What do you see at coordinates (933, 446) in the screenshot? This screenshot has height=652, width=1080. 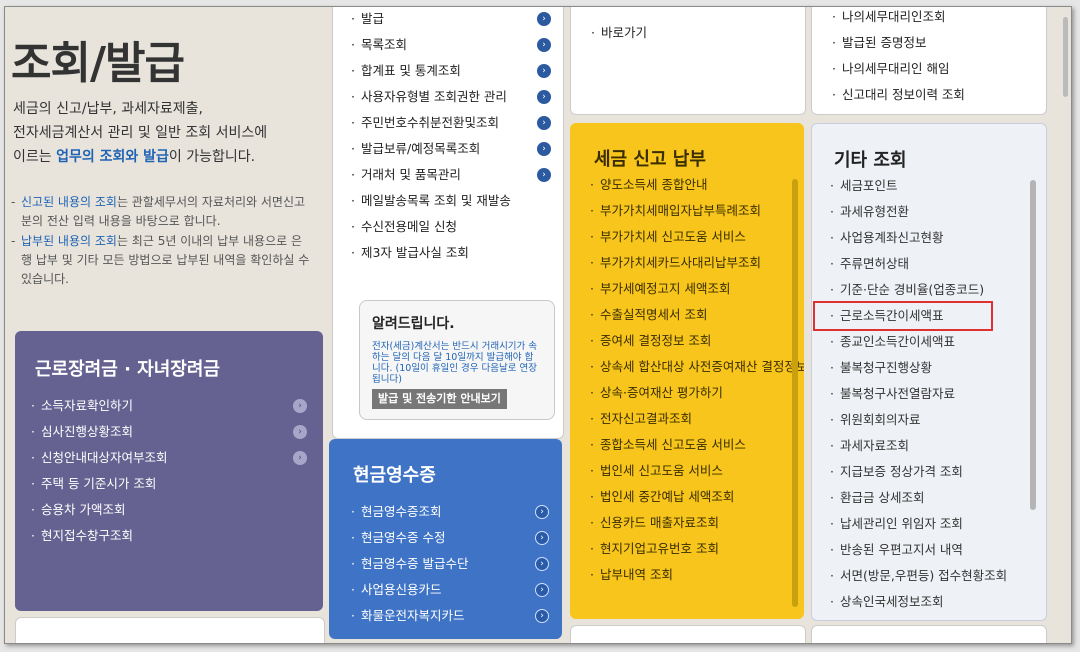 I see `list-item: · 과세자료조회` at bounding box center [933, 446].